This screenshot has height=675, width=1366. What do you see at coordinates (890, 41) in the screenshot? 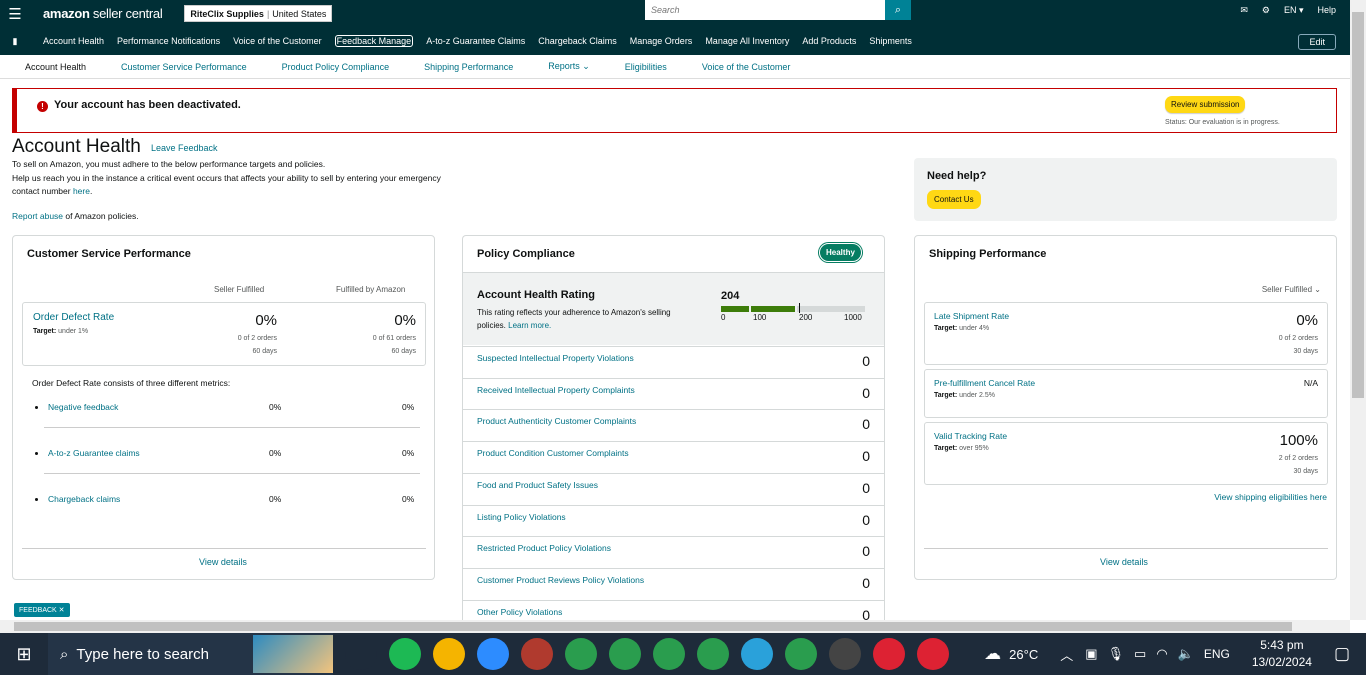
I see `nav-shipments: Shipments` at bounding box center [890, 41].